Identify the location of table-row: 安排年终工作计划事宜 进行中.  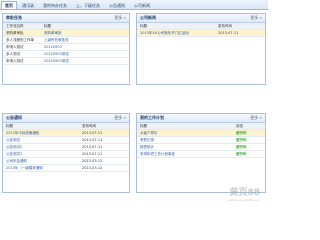
(201, 154).